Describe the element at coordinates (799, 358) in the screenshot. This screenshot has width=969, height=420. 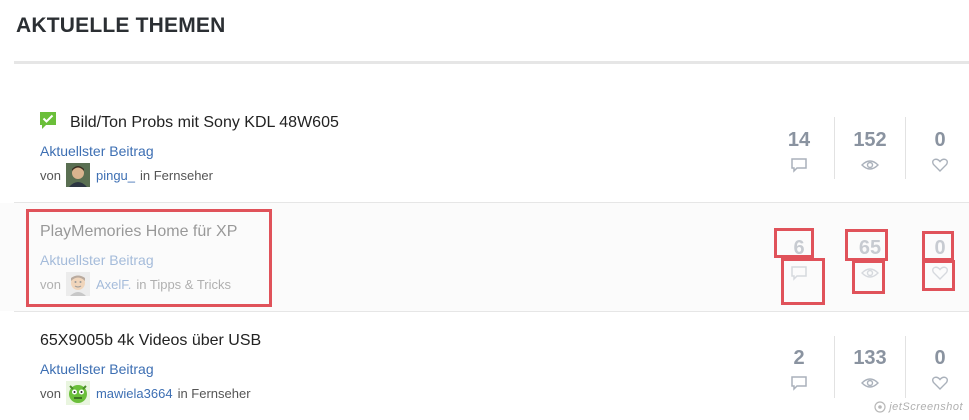
I see `replies-count: 2` at that location.